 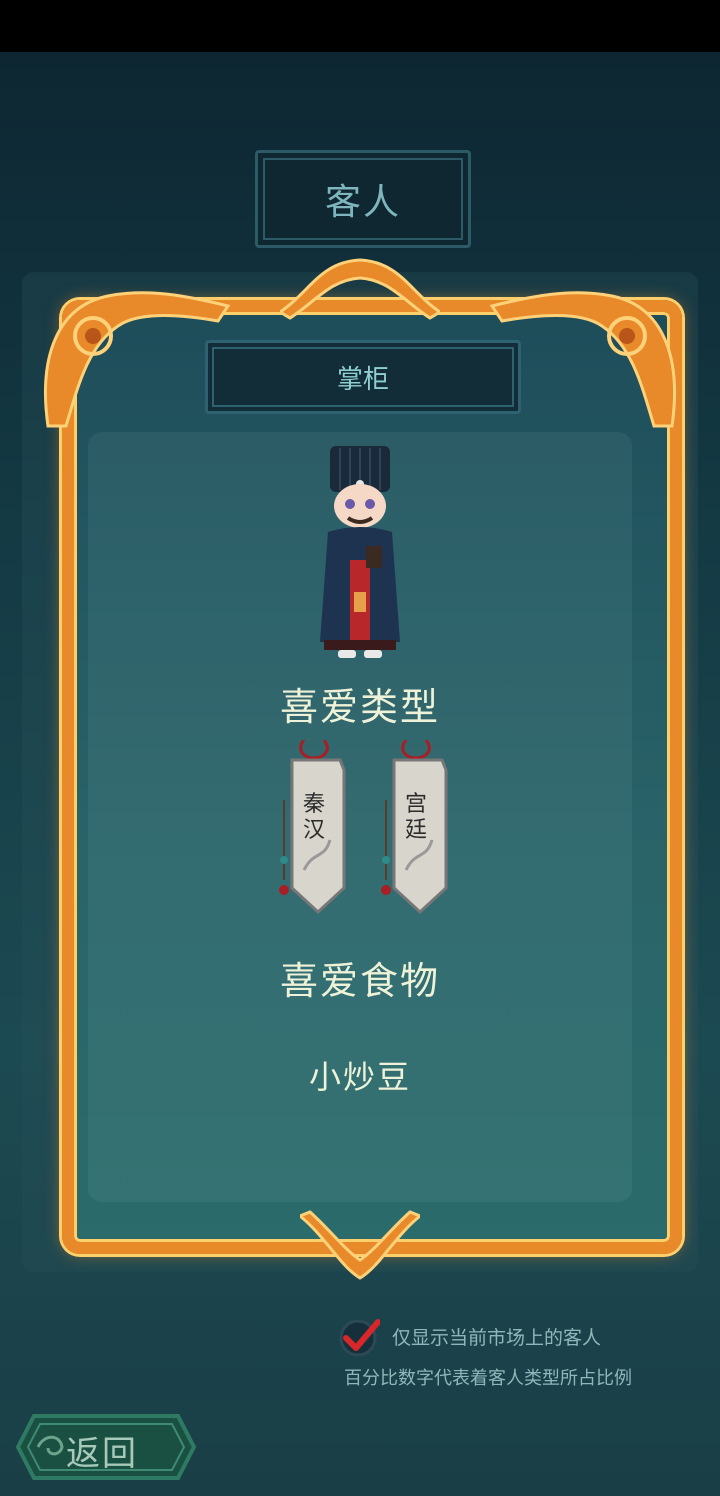 What do you see at coordinates (313, 817) in the screenshot?
I see `tag-label: 秦汉` at bounding box center [313, 817].